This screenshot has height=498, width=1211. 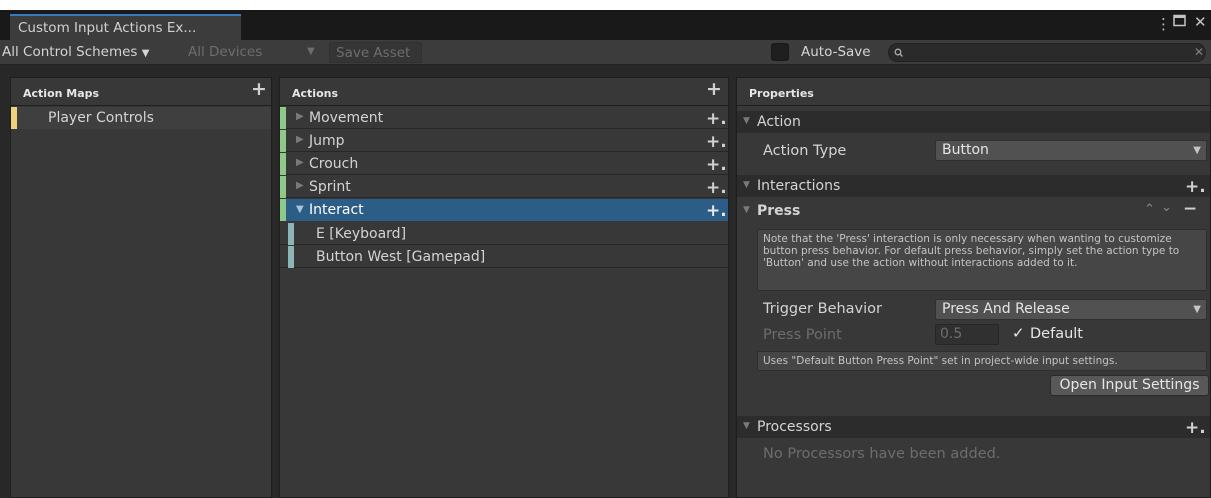 What do you see at coordinates (823, 309) in the screenshot?
I see `trigger-behavior-label: Trigger Behavior` at bounding box center [823, 309].